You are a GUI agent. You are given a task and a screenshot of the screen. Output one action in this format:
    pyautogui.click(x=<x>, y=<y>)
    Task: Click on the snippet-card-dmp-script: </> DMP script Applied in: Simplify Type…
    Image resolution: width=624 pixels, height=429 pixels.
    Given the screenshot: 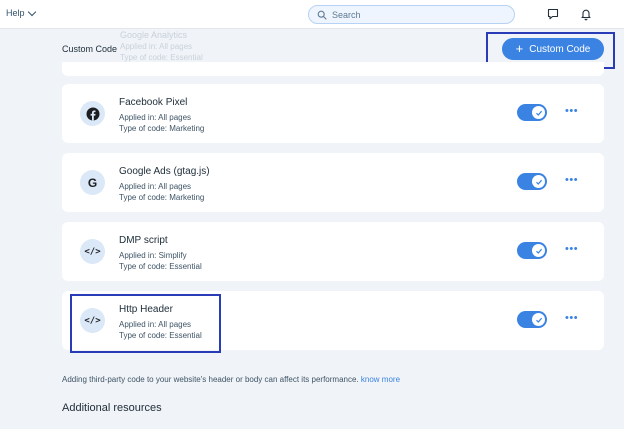 What is the action you would take?
    pyautogui.click(x=333, y=251)
    